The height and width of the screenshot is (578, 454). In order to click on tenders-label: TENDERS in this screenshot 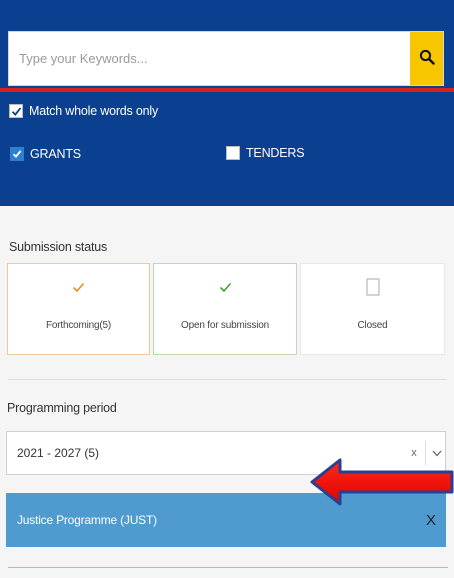, I will do `click(275, 153)`.